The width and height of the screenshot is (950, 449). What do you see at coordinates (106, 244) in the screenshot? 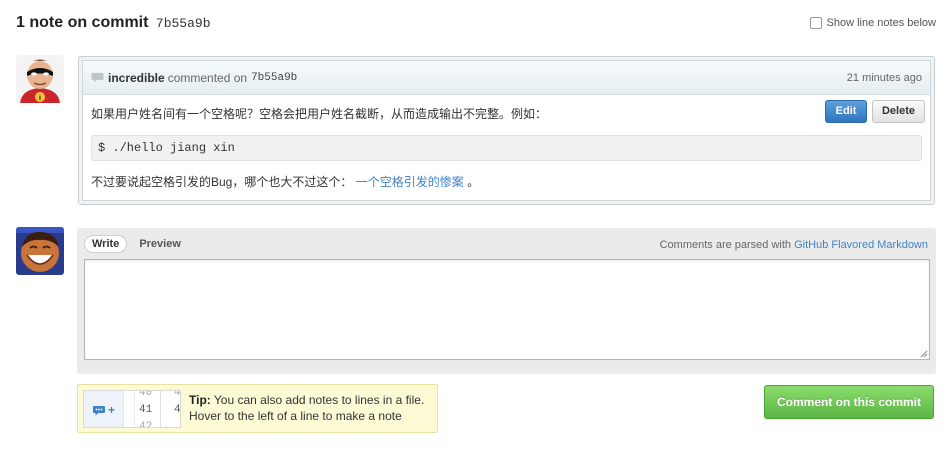
I see `tab-write: Write` at bounding box center [106, 244].